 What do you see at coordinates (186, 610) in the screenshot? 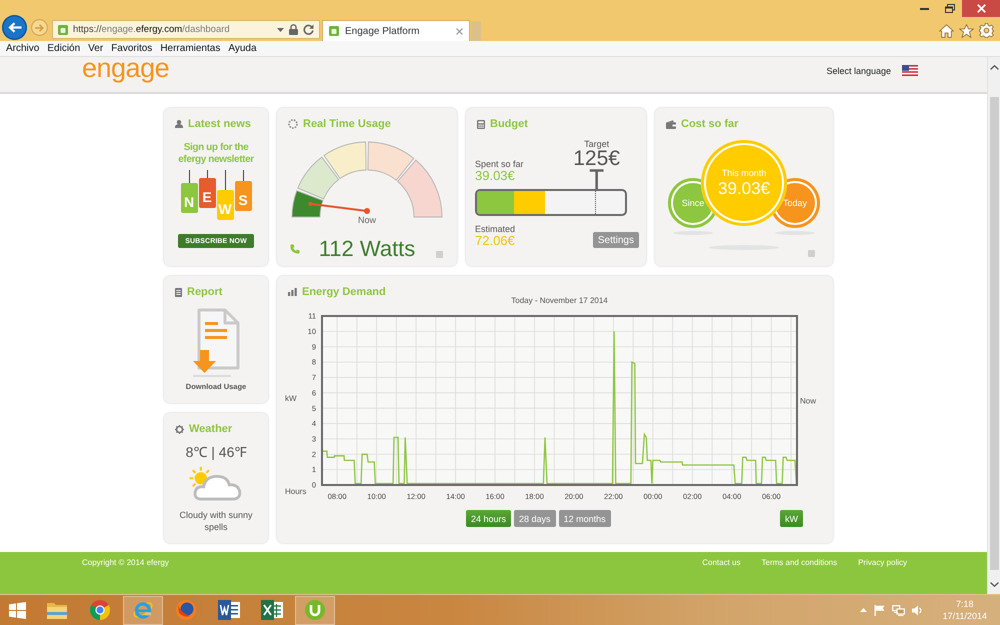
I see `firefox-icon` at bounding box center [186, 610].